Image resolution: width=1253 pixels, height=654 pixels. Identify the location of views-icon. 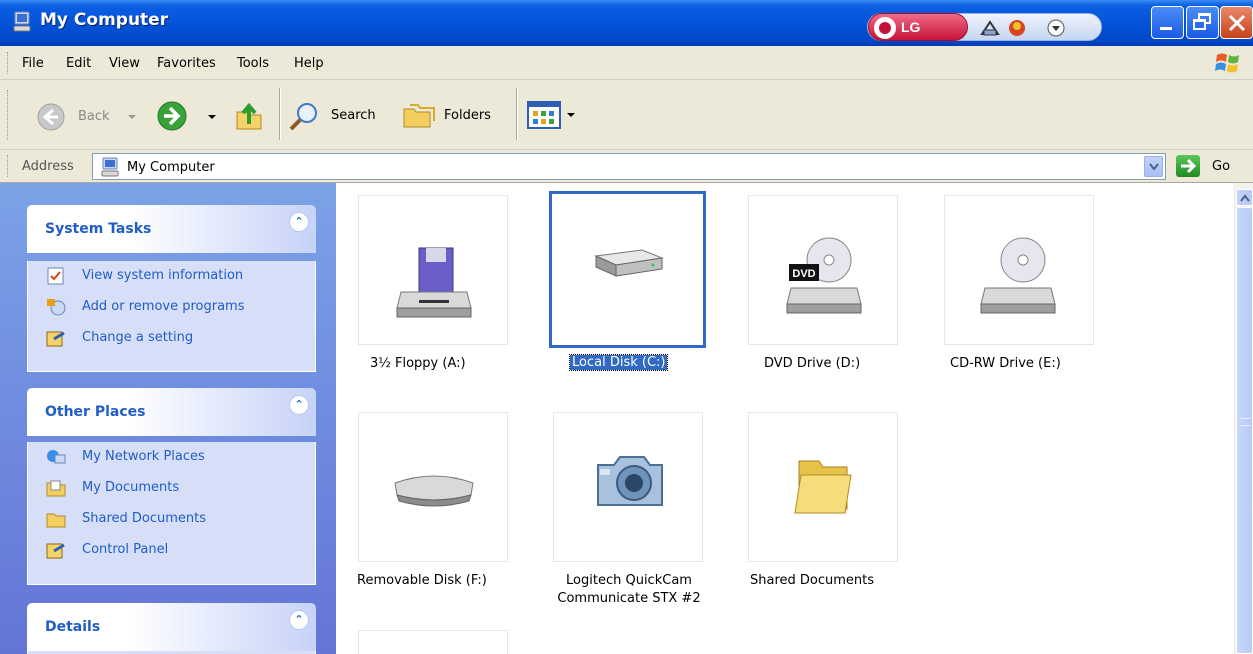
(544, 115).